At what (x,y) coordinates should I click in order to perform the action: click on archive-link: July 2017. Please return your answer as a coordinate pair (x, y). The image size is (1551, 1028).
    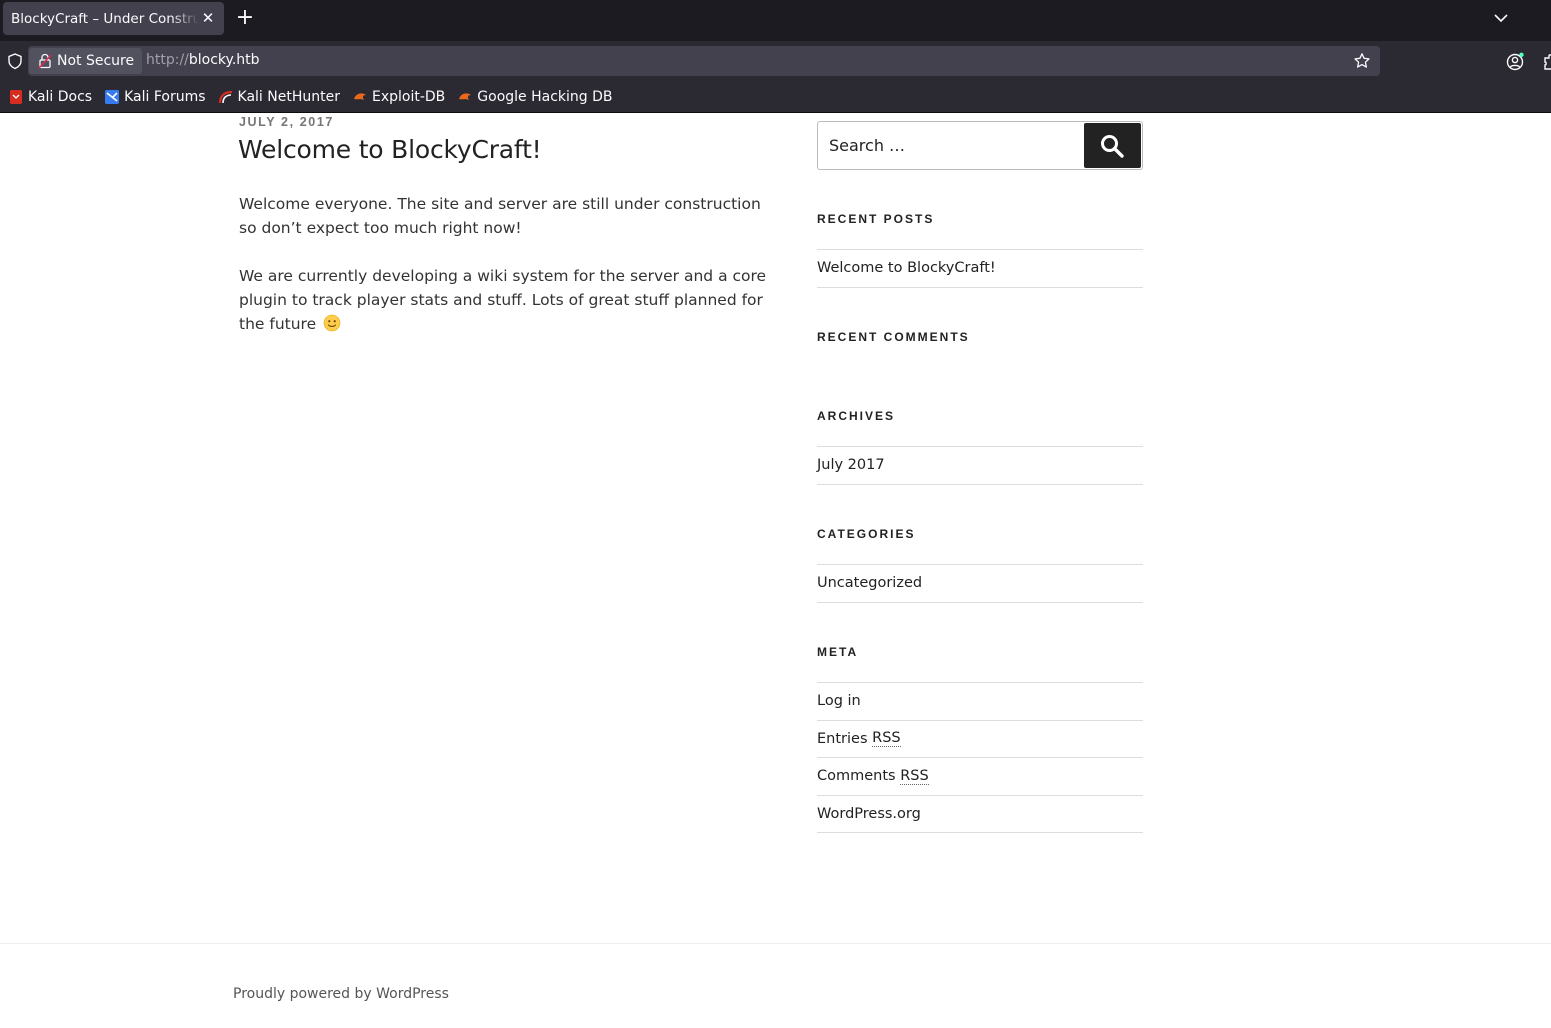
    Looking at the image, I should click on (980, 466).